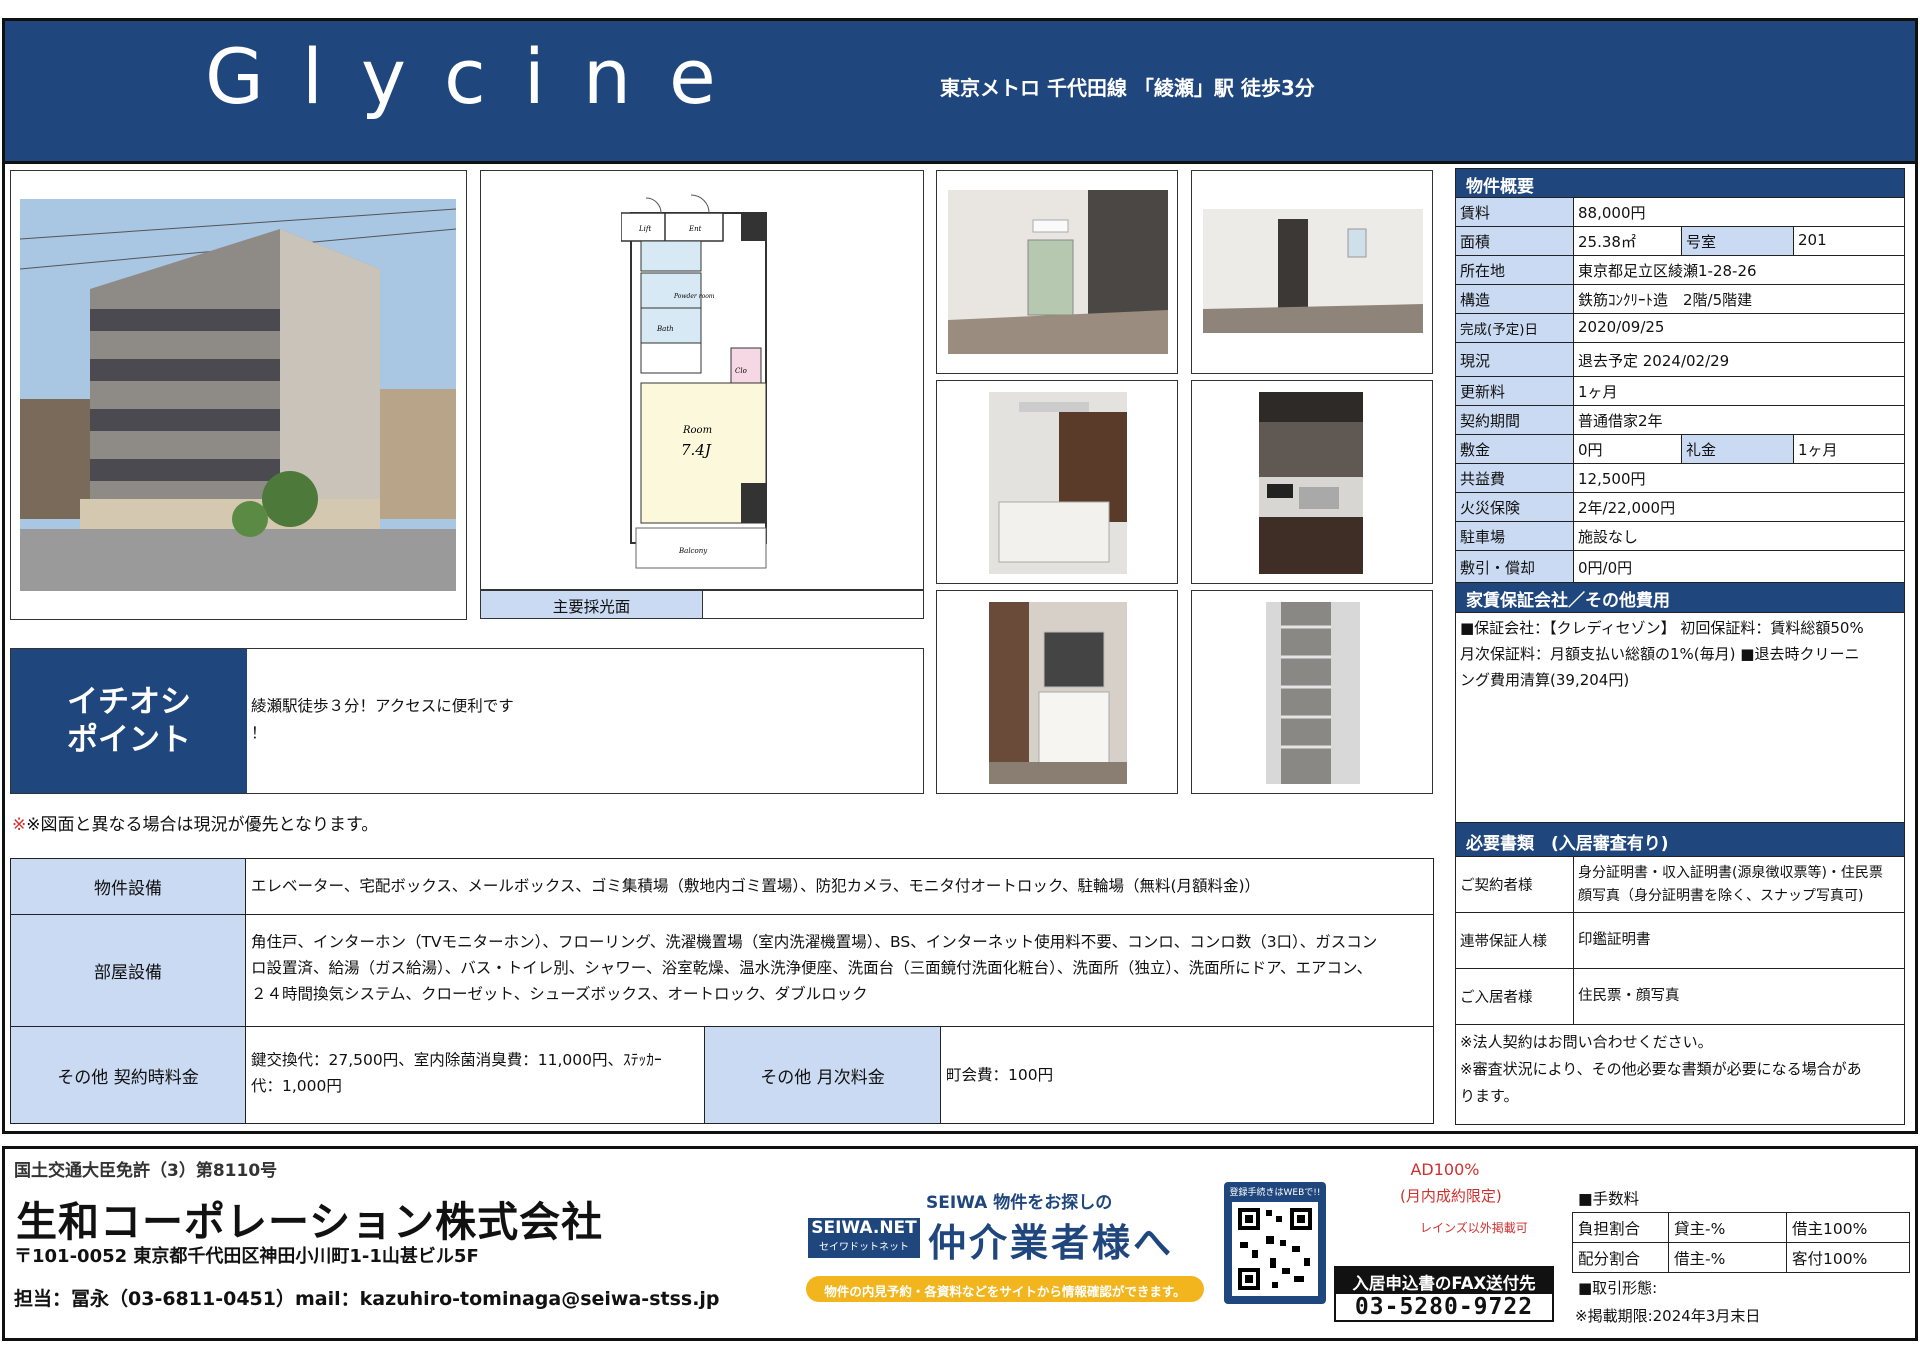 The width and height of the screenshot is (1920, 1356). What do you see at coordinates (259, 733) in the screenshot?
I see `recommend-point-text-line2: ！` at bounding box center [259, 733].